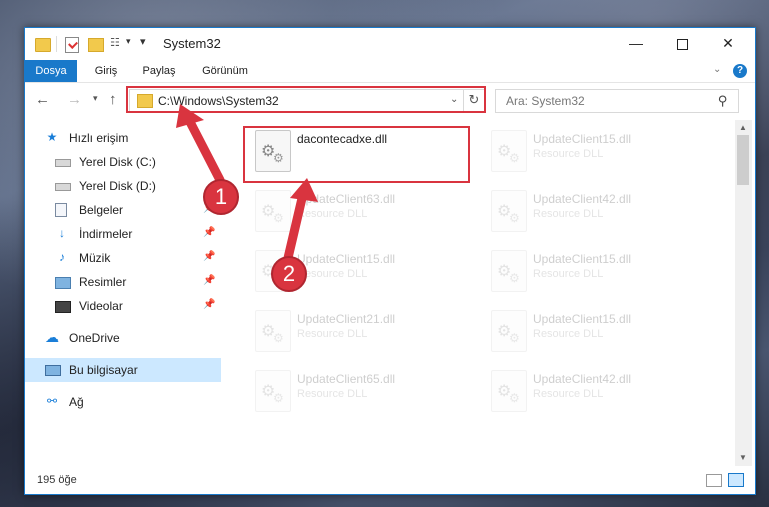  What do you see at coordinates (247, 183) in the screenshot?
I see `annotation-overlay` at bounding box center [247, 183].